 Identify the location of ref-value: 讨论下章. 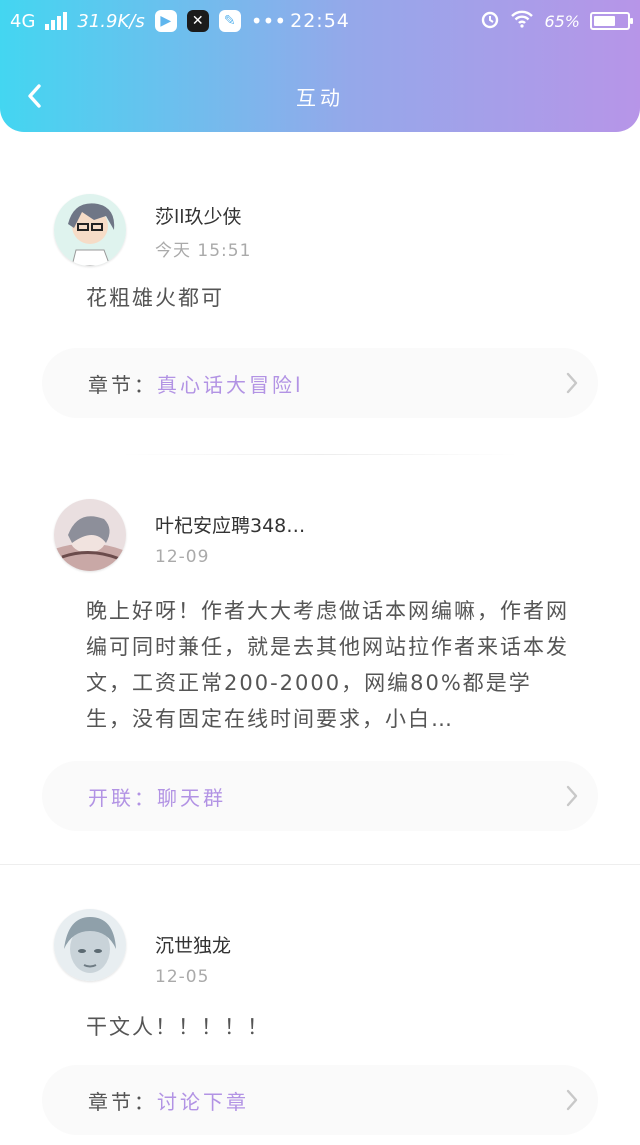
(203, 1101).